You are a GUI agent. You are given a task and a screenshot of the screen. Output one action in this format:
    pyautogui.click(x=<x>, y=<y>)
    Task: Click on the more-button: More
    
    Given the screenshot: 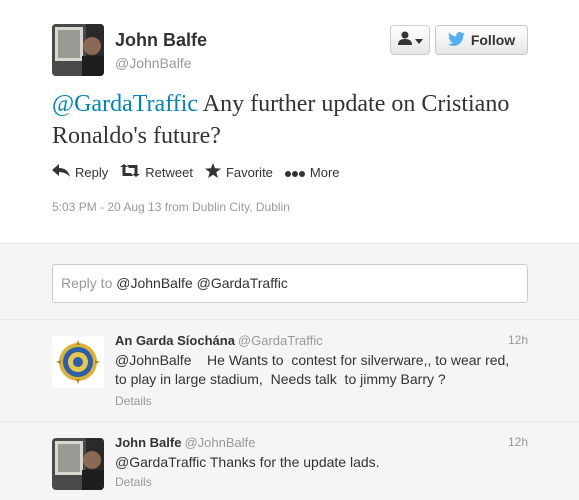 What is the action you would take?
    pyautogui.click(x=312, y=172)
    